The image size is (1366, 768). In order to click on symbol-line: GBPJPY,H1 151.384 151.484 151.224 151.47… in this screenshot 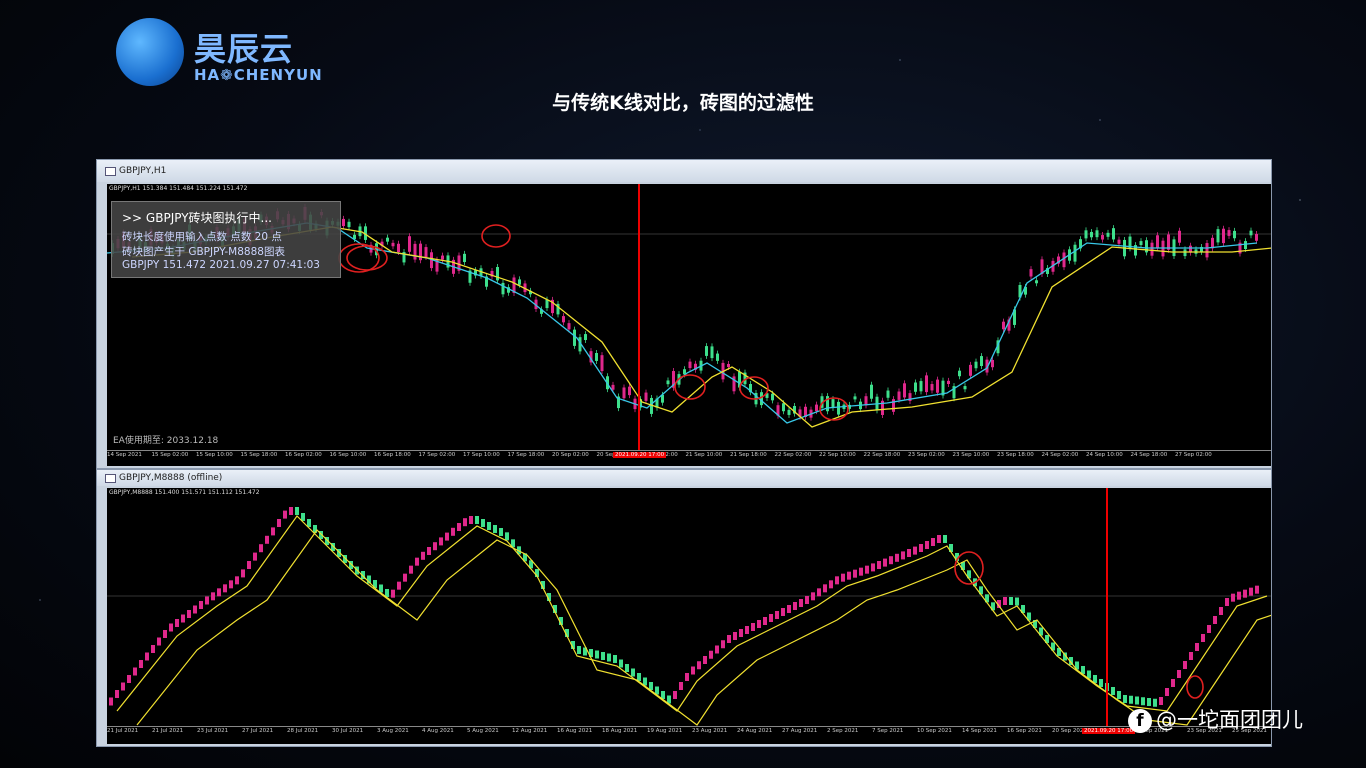, I will do `click(178, 188)`.